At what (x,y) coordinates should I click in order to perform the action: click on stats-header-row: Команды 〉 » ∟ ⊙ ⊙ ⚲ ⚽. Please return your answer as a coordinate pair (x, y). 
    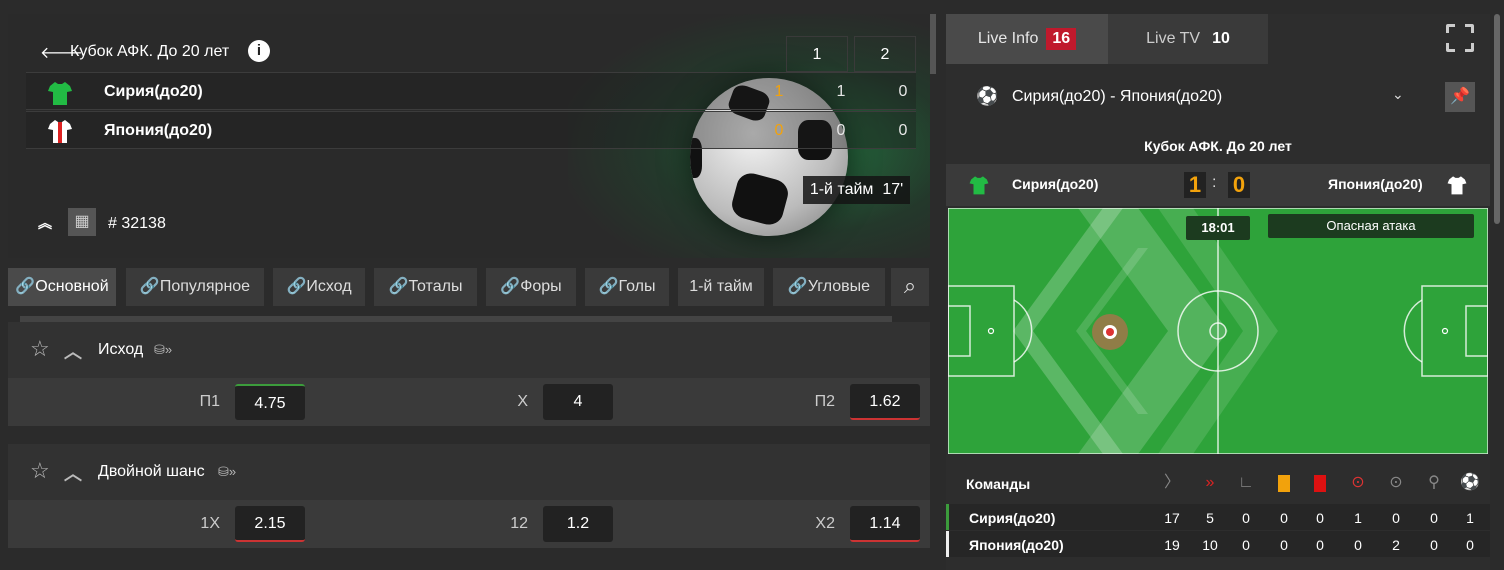
    Looking at the image, I should click on (1218, 483).